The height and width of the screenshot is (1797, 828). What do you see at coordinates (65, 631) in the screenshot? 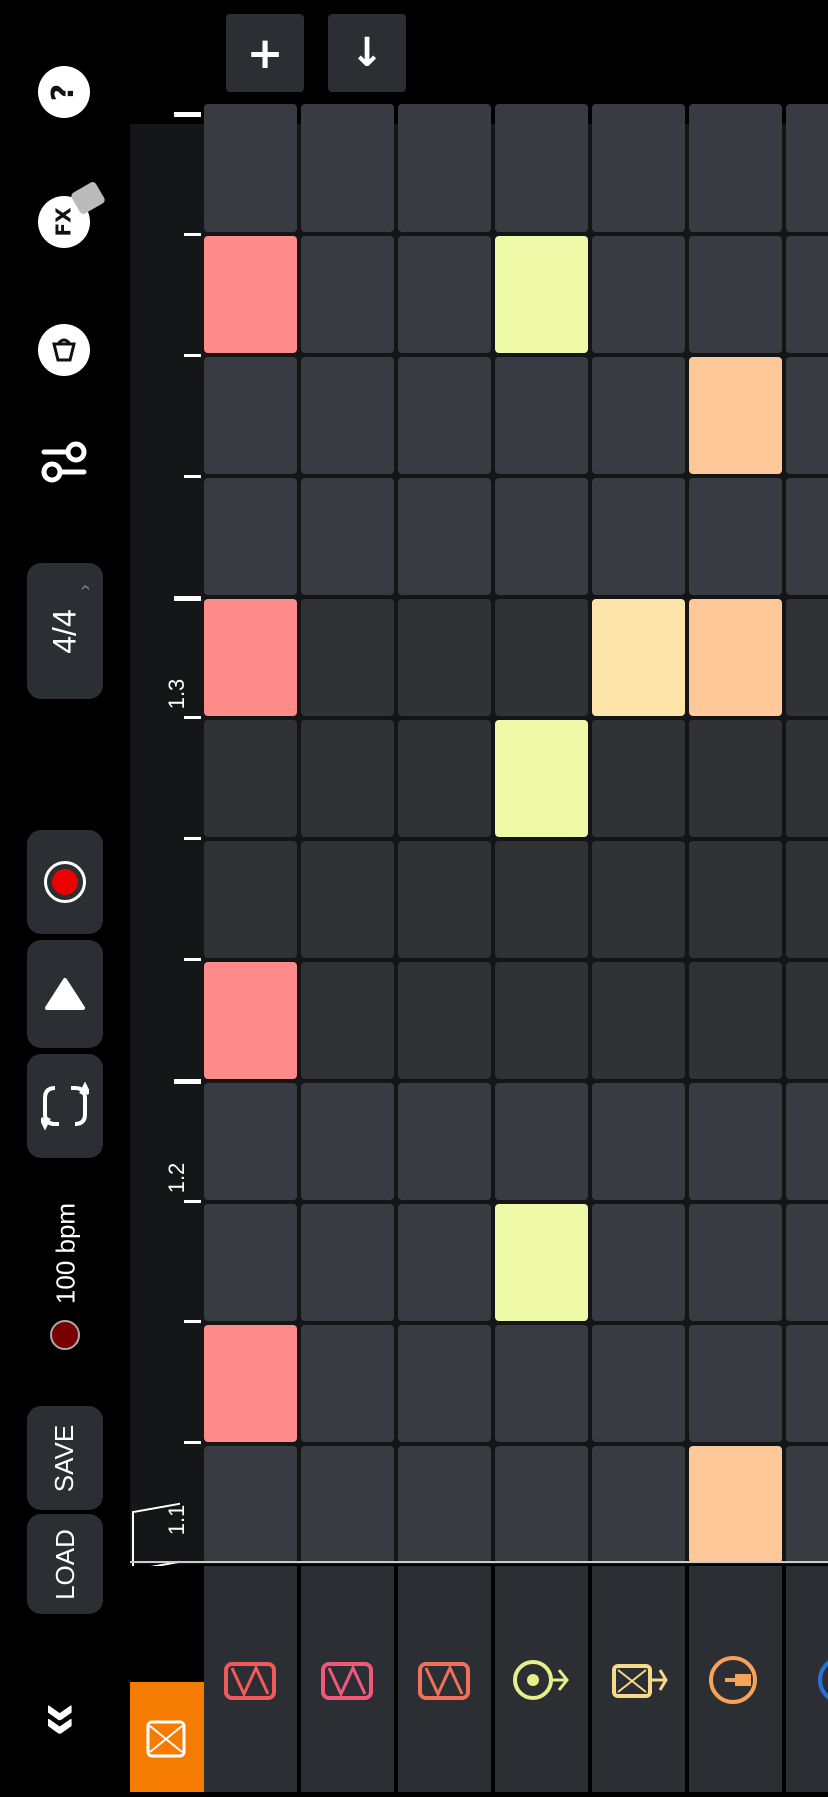
I see `time-signature-button: 4/4 ›` at bounding box center [65, 631].